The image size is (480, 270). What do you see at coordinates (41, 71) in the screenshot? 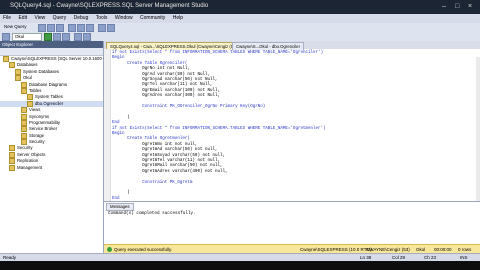
I see `tree-item-label: System Databases` at bounding box center [41, 71].